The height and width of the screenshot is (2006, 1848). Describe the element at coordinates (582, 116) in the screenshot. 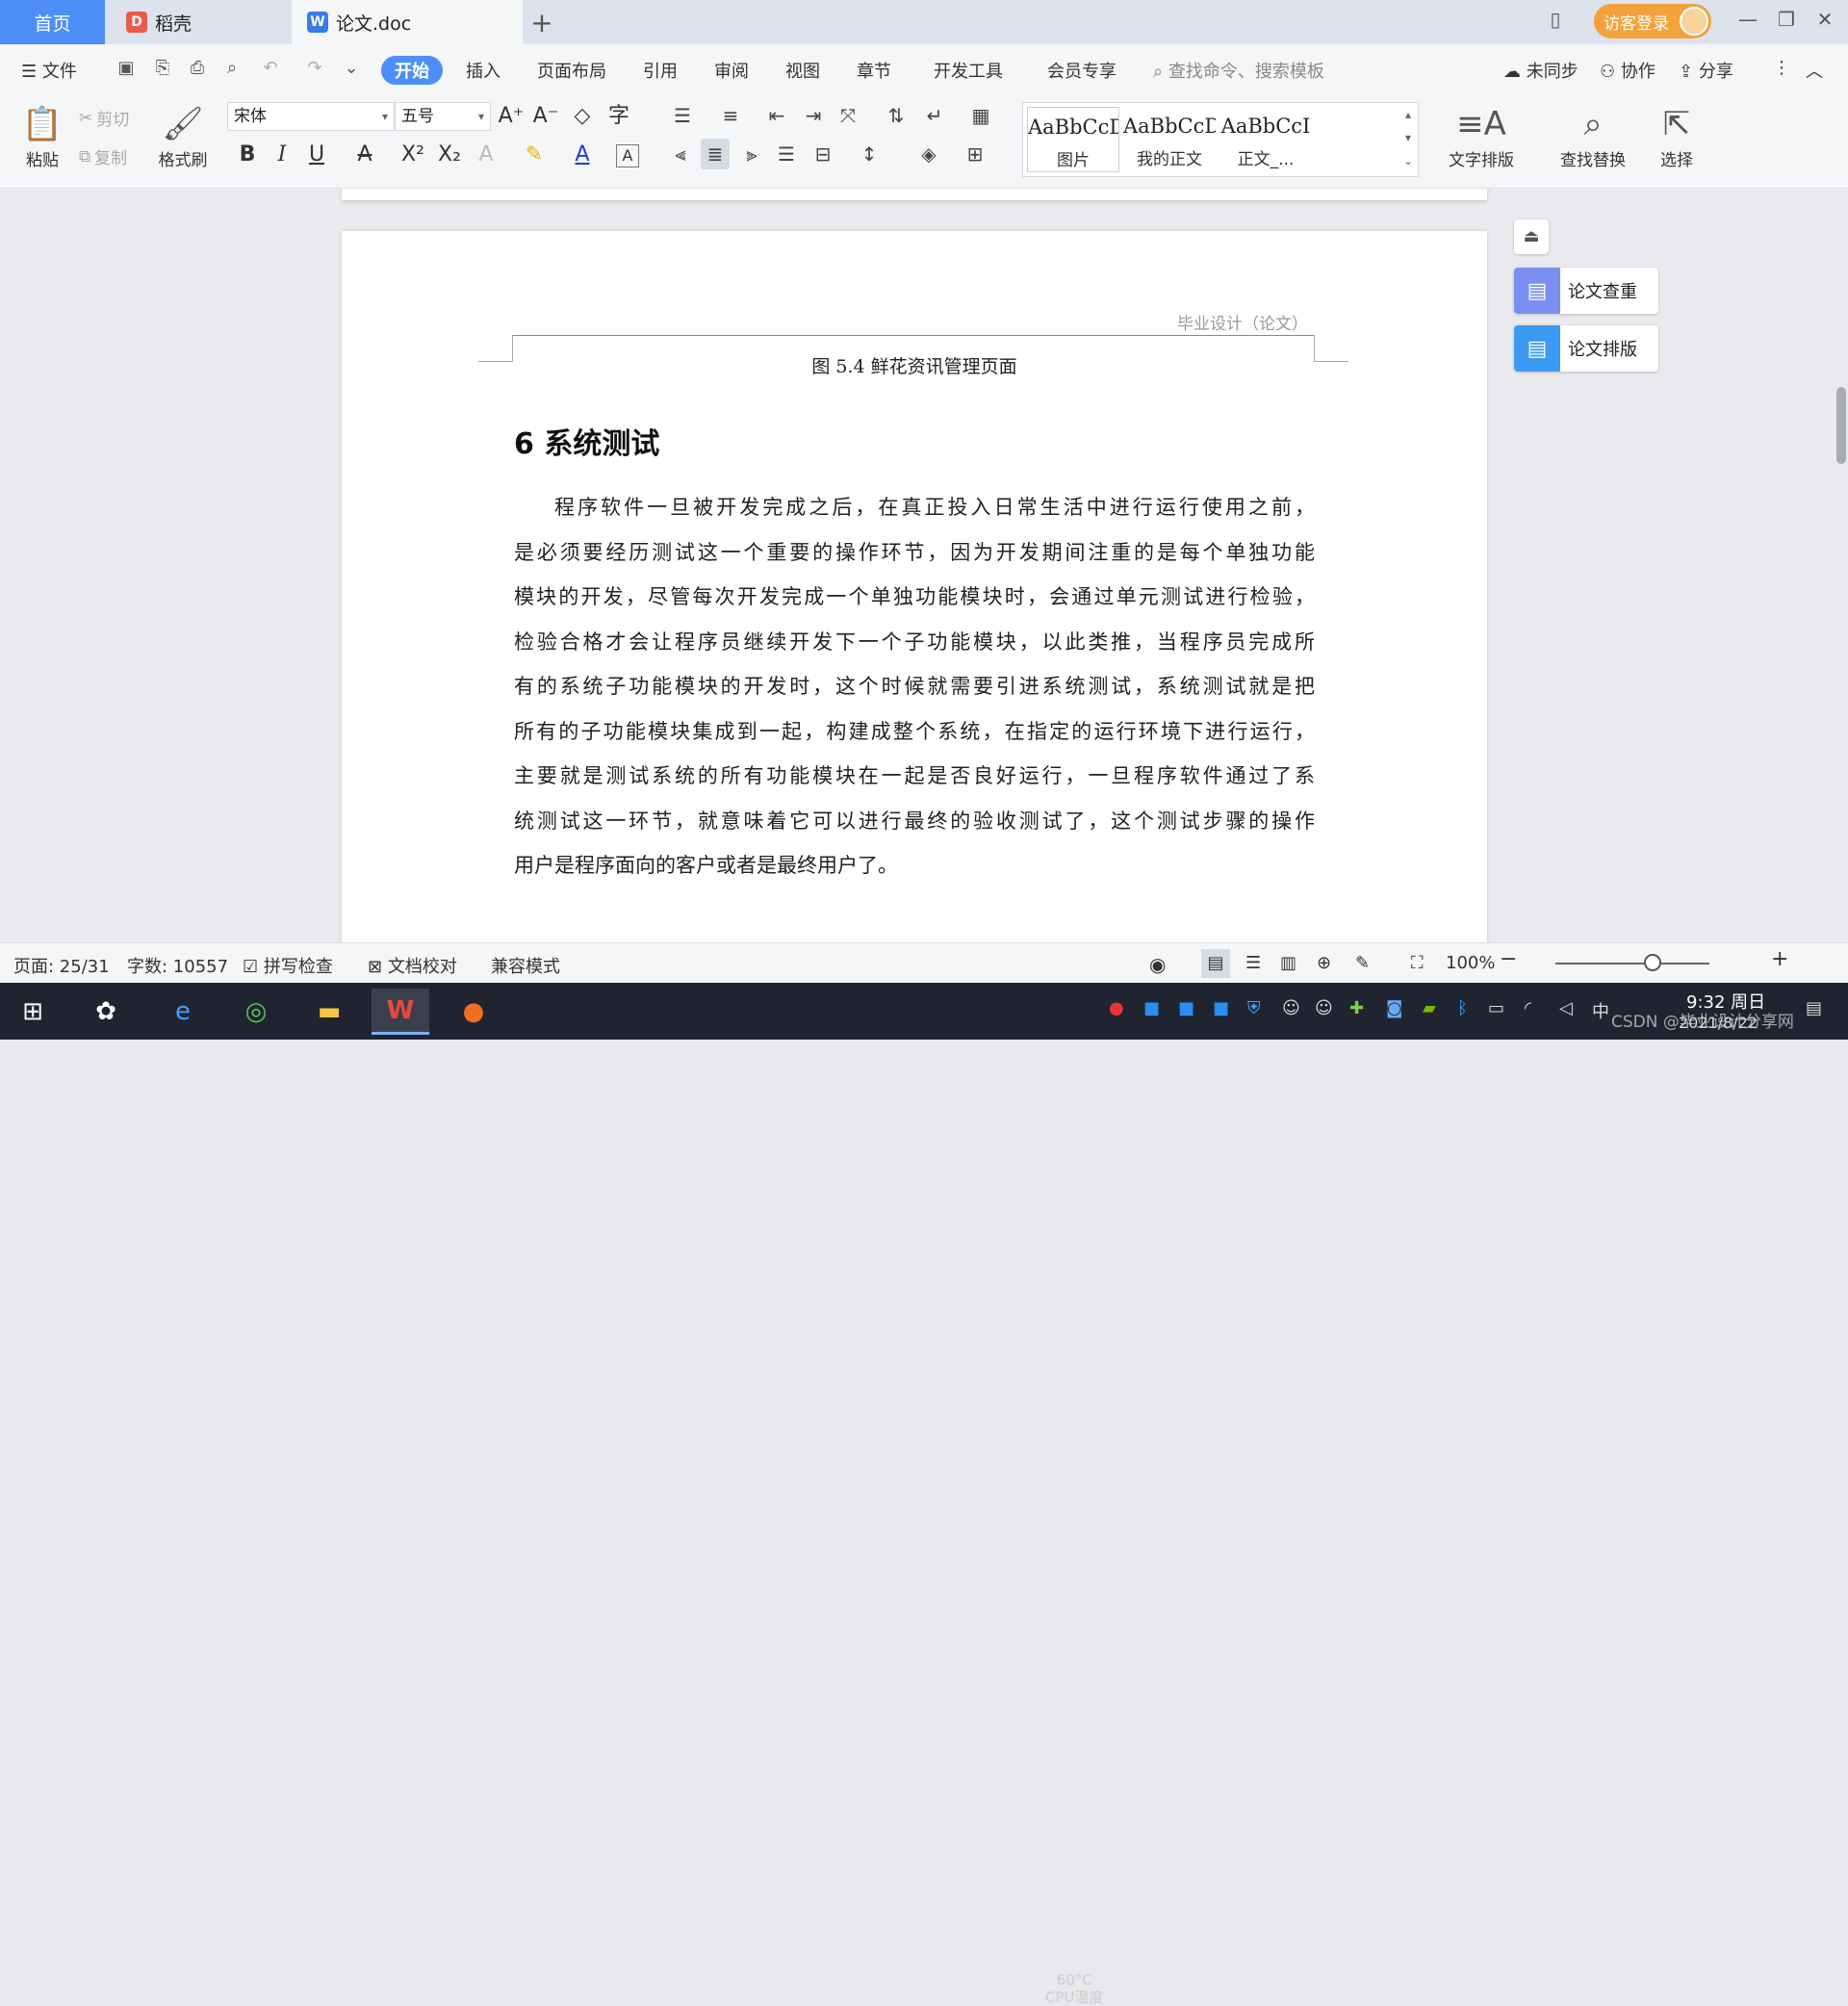

I see `clear-format-icon: ◇` at that location.